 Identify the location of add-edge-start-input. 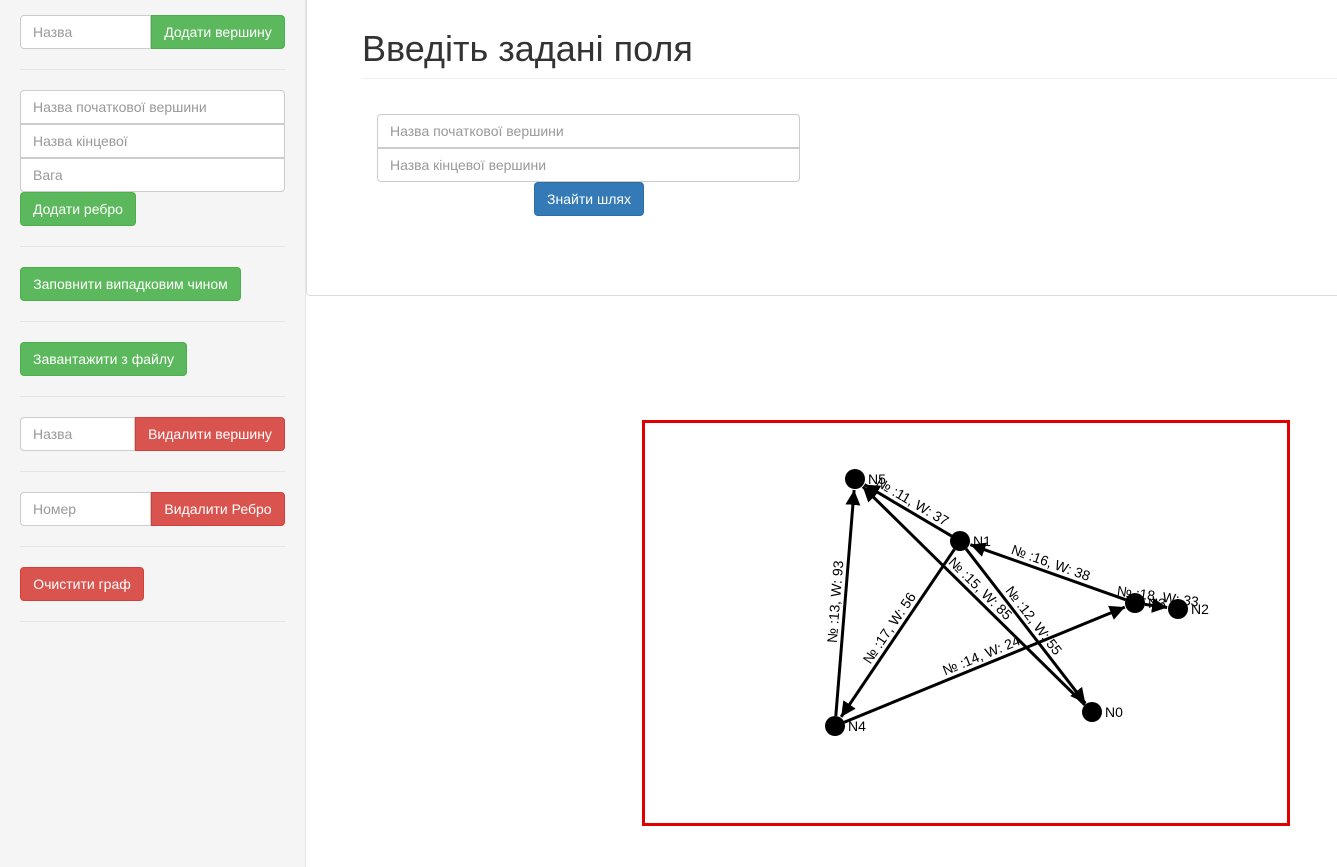
(152, 107).